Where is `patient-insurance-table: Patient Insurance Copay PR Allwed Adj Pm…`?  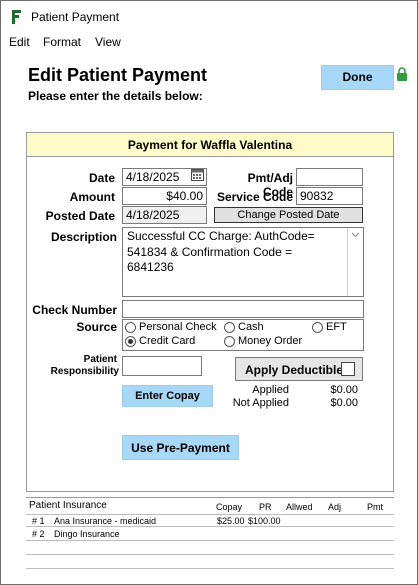 patient-insurance-table: Patient Insurance Copay PR Allwed Adj Pm… is located at coordinates (210, 533).